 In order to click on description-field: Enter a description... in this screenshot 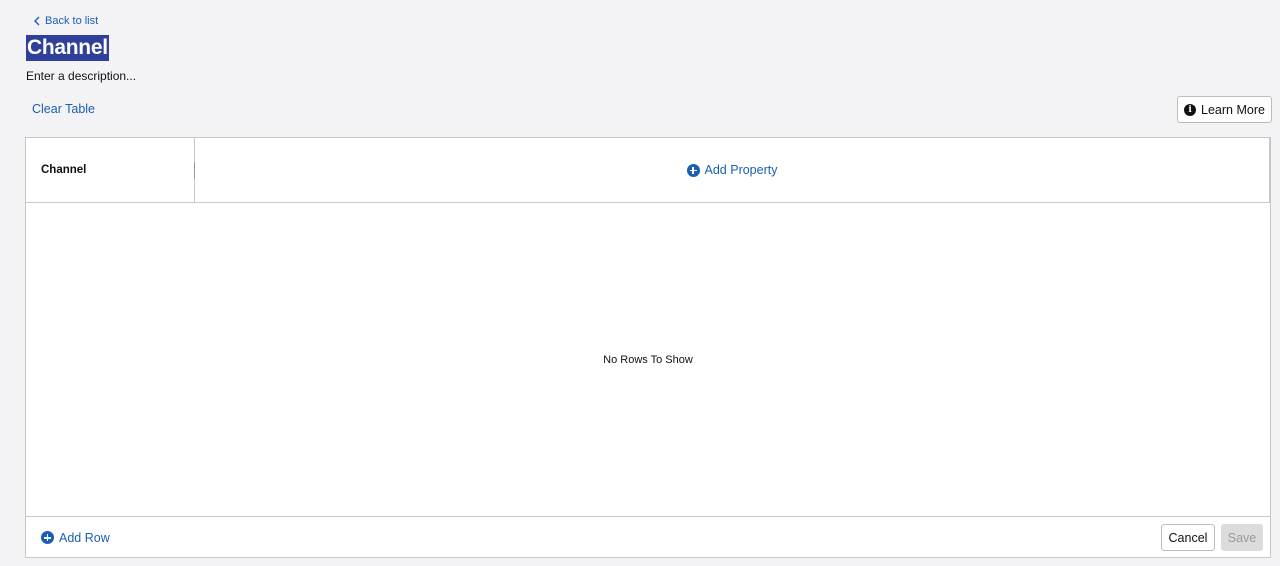, I will do `click(81, 76)`.